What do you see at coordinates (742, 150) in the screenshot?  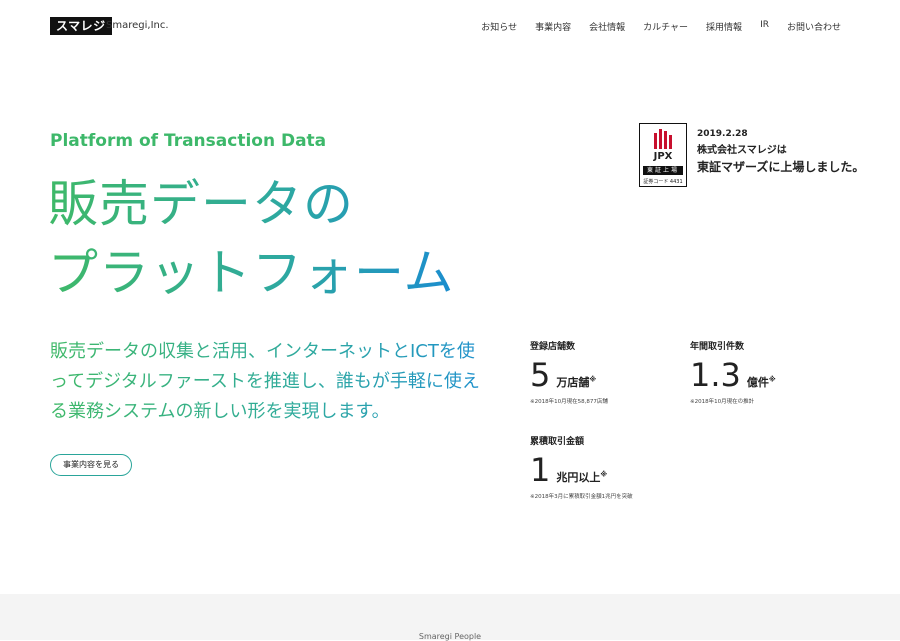 I see `listing-line-1: 株式会社スマレジは` at bounding box center [742, 150].